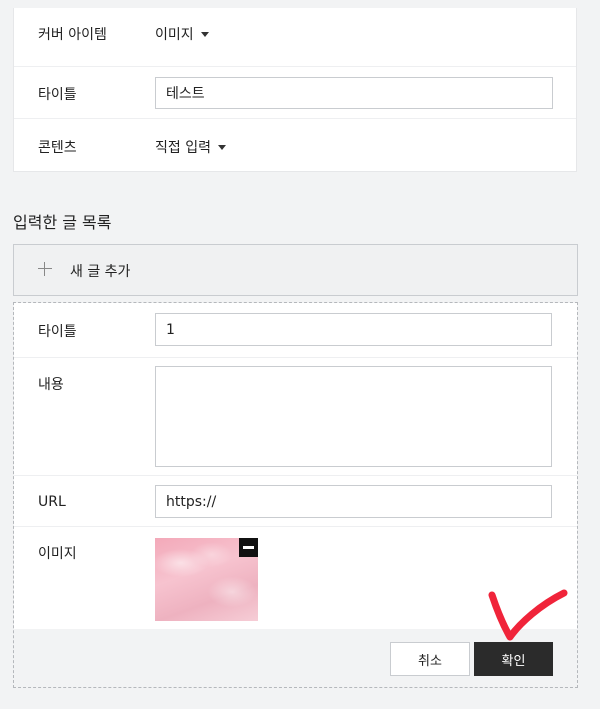 The image size is (600, 709). What do you see at coordinates (52, 502) in the screenshot?
I see `post-url-label: URL` at bounding box center [52, 502].